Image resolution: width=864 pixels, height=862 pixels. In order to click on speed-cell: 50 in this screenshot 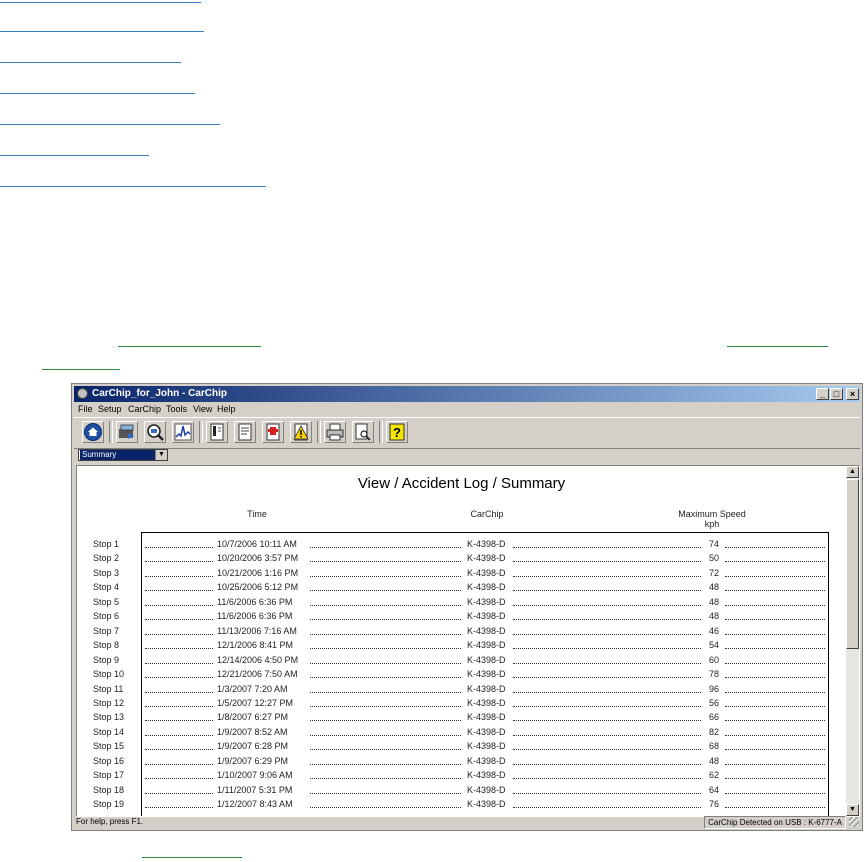, I will do `click(713, 558)`.